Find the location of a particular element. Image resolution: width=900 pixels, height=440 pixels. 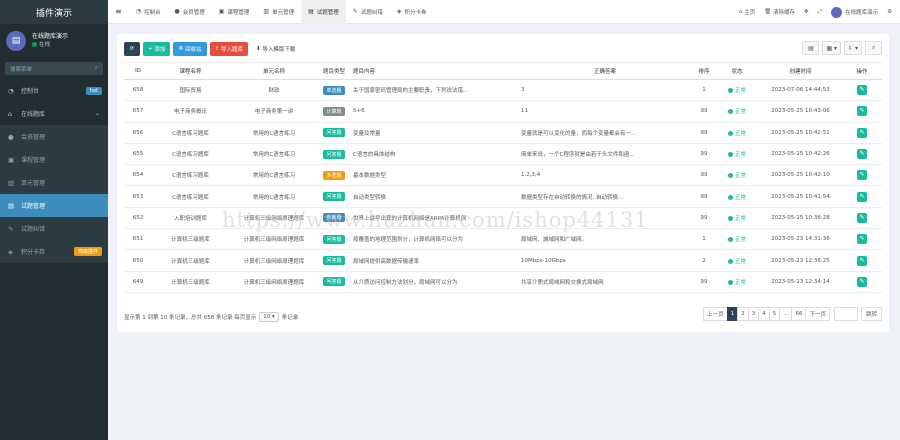

menu-toggle-icon: ≡ is located at coordinates (118, 12).